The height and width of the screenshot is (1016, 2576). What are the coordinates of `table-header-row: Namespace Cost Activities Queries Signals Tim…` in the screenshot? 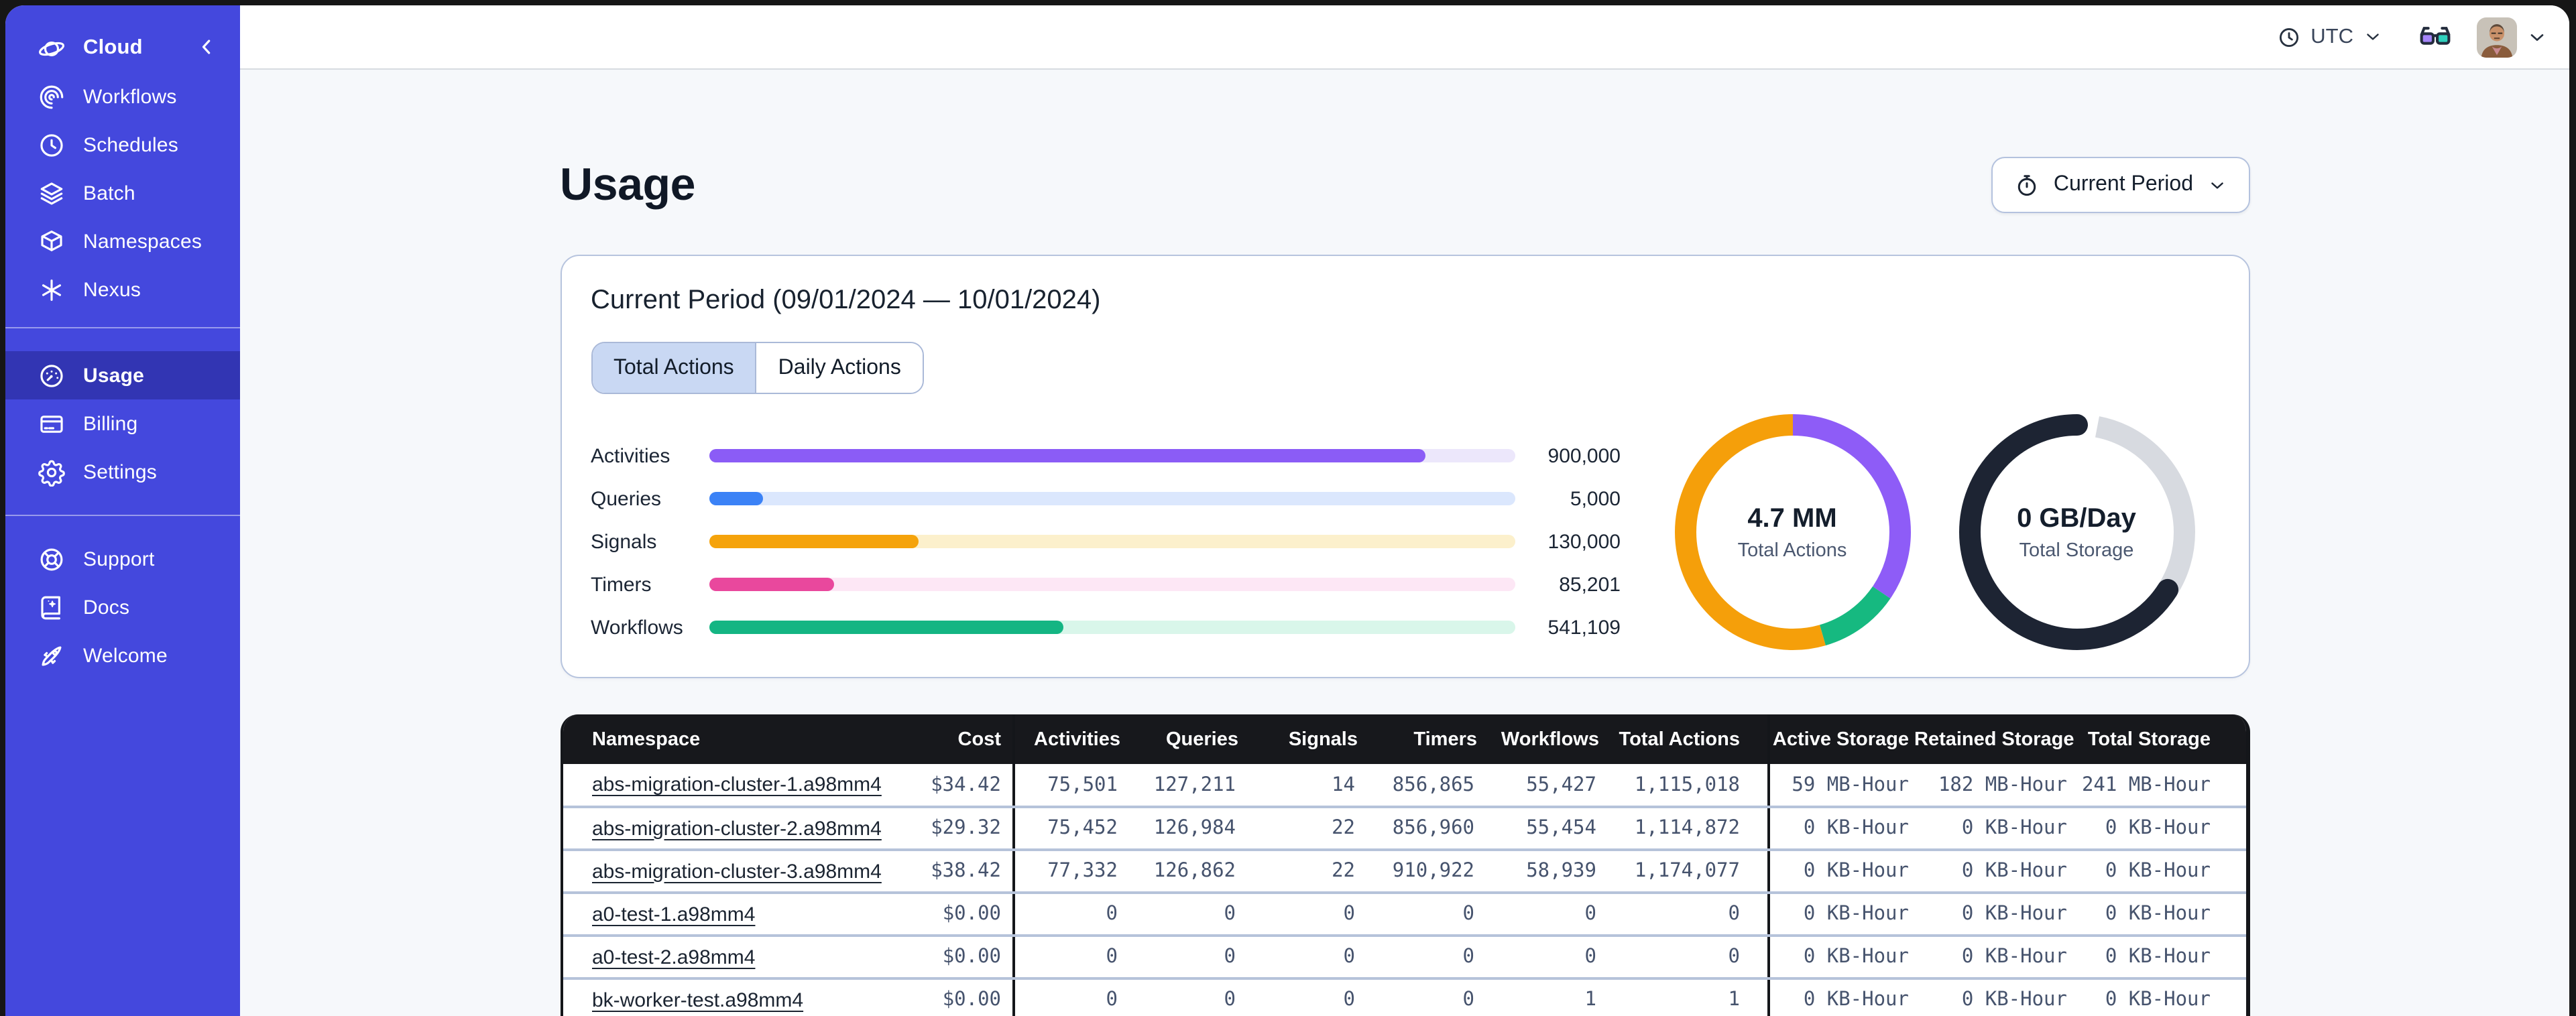 It's located at (1404, 739).